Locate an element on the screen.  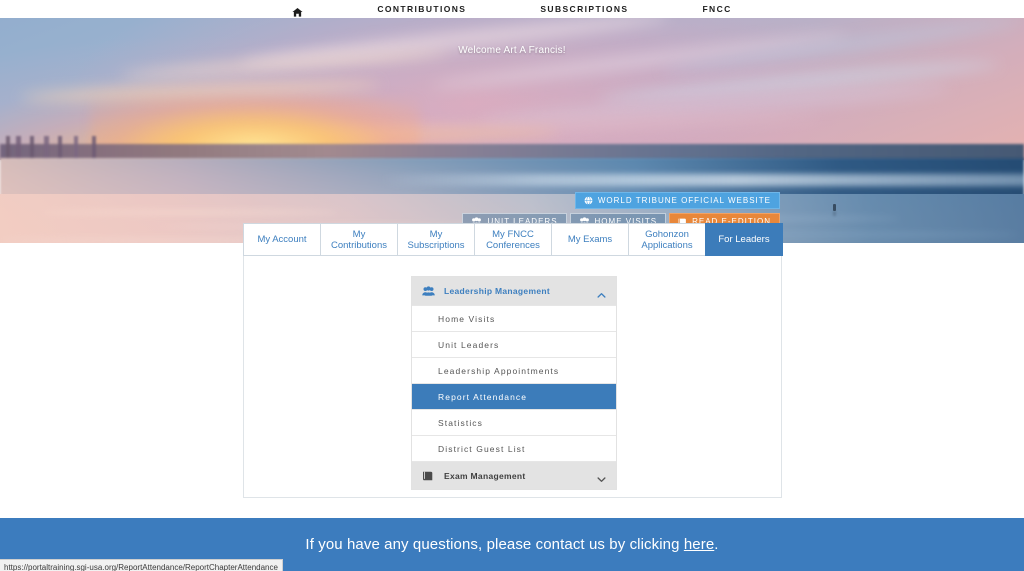
accordion-header-exam-management: Exam Management is located at coordinates (514, 475).